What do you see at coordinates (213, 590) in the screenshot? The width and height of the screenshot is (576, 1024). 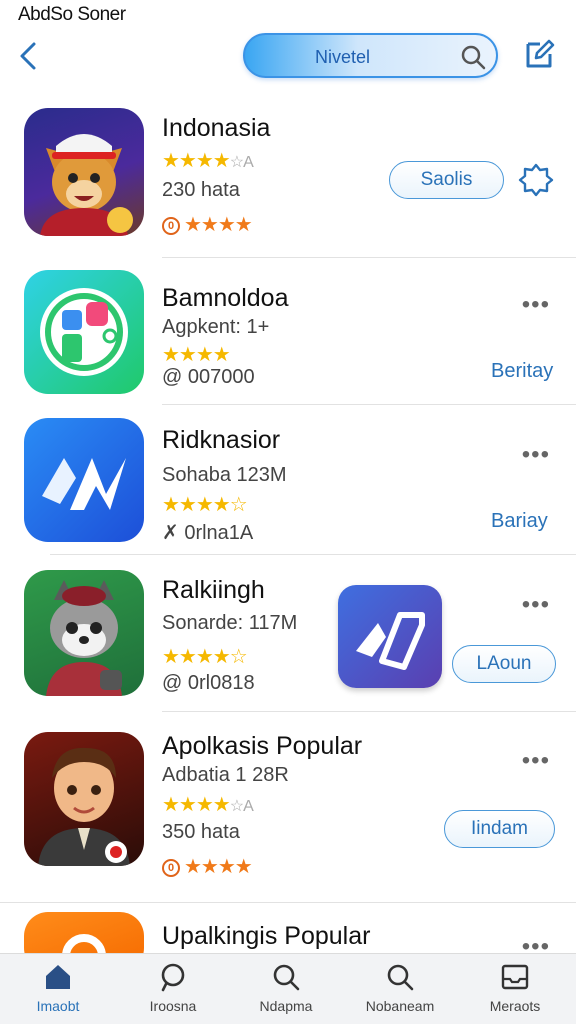 I see `app-name: Ralkiingh` at bounding box center [213, 590].